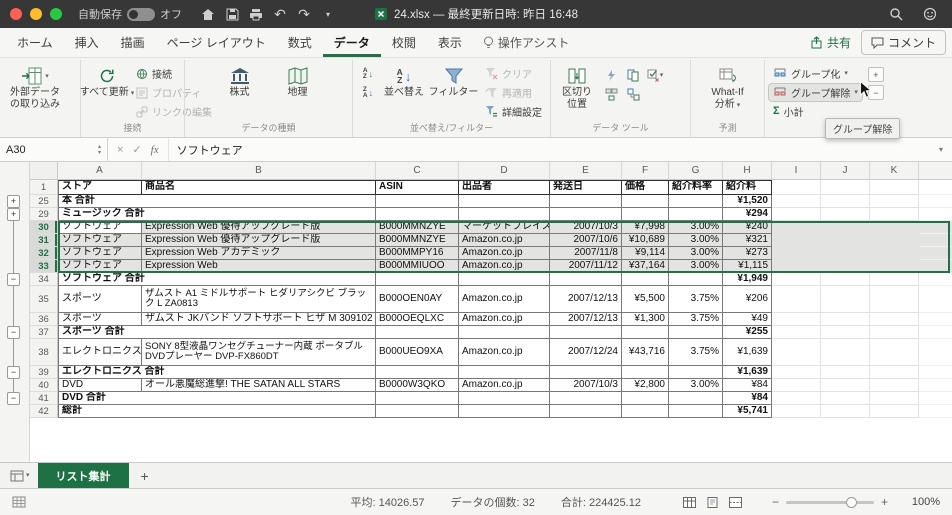 This screenshot has width=952, height=515. I want to click on cell: ザムスト JKバンド ソフトサポート ヒザ M 309102, so click(259, 319).